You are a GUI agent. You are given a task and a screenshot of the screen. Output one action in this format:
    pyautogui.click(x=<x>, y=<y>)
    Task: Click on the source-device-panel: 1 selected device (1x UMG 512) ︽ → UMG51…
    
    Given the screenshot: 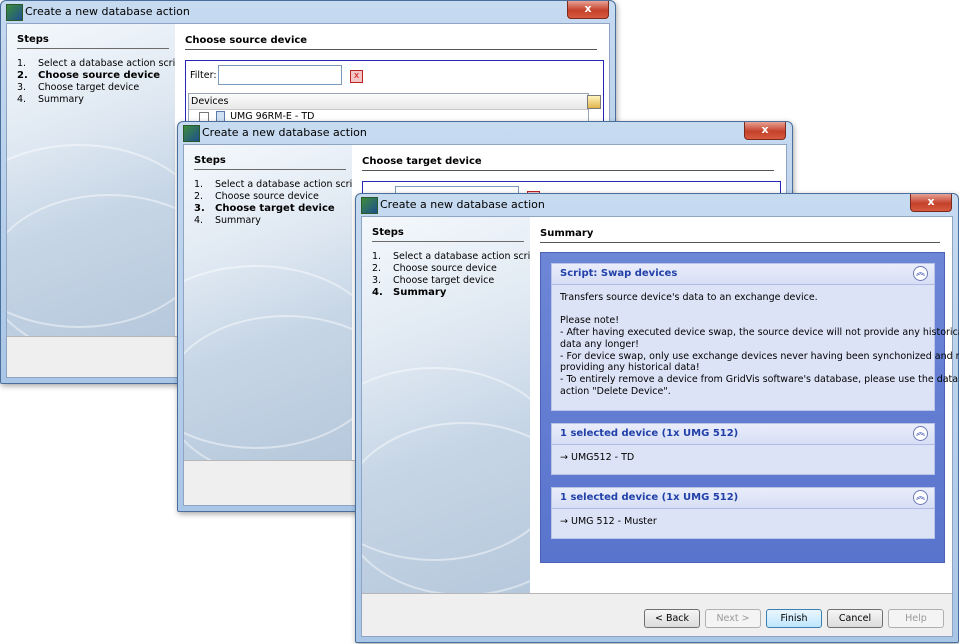 What is the action you would take?
    pyautogui.click(x=743, y=449)
    